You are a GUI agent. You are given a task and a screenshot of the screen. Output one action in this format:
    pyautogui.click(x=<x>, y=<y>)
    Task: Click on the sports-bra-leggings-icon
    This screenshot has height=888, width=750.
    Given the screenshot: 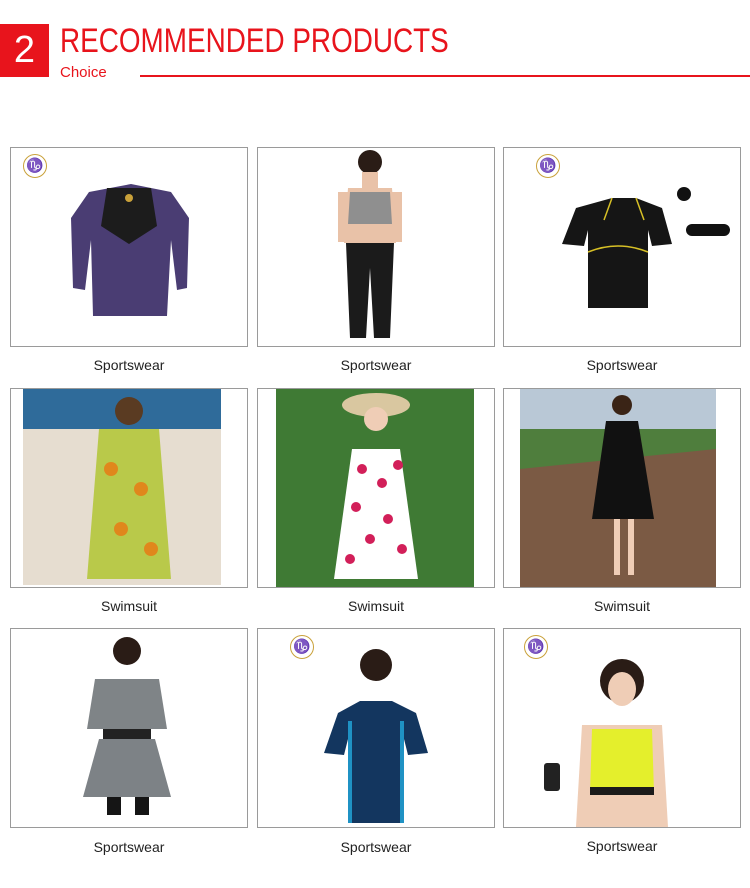 What is the action you would take?
    pyautogui.click(x=370, y=244)
    